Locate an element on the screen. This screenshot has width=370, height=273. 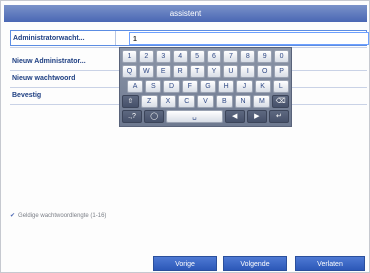
key-a: A is located at coordinates (135, 86).